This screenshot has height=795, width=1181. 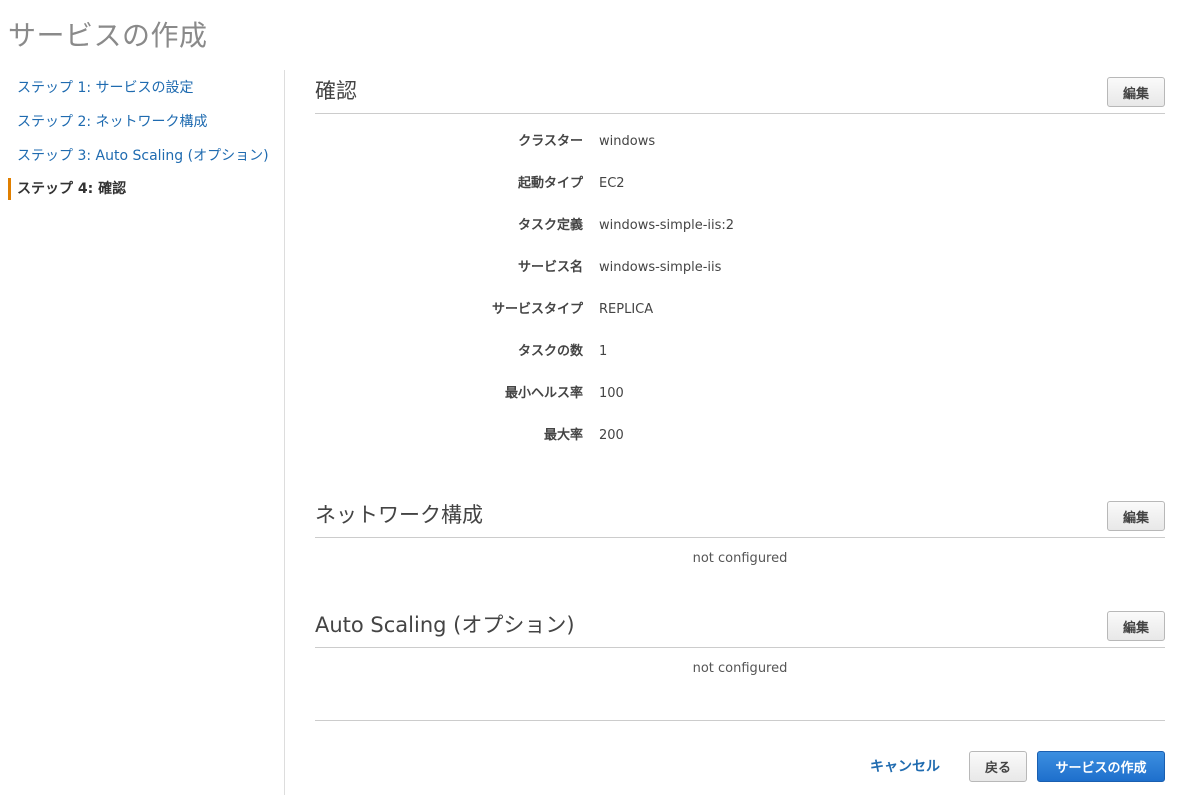 I want to click on detail-value: 1, so click(x=603, y=351).